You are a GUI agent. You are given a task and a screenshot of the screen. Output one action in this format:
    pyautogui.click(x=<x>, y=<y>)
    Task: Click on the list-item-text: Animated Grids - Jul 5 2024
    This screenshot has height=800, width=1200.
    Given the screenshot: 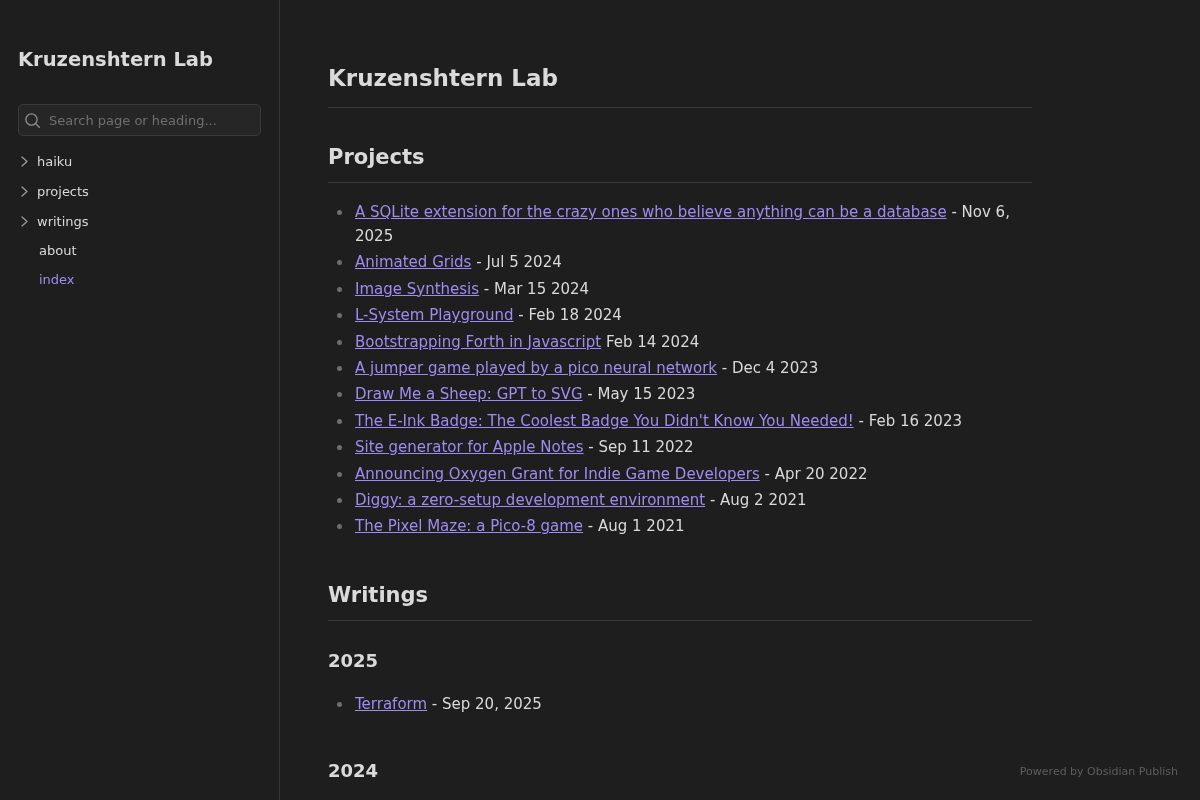 What is the action you would take?
    pyautogui.click(x=458, y=263)
    